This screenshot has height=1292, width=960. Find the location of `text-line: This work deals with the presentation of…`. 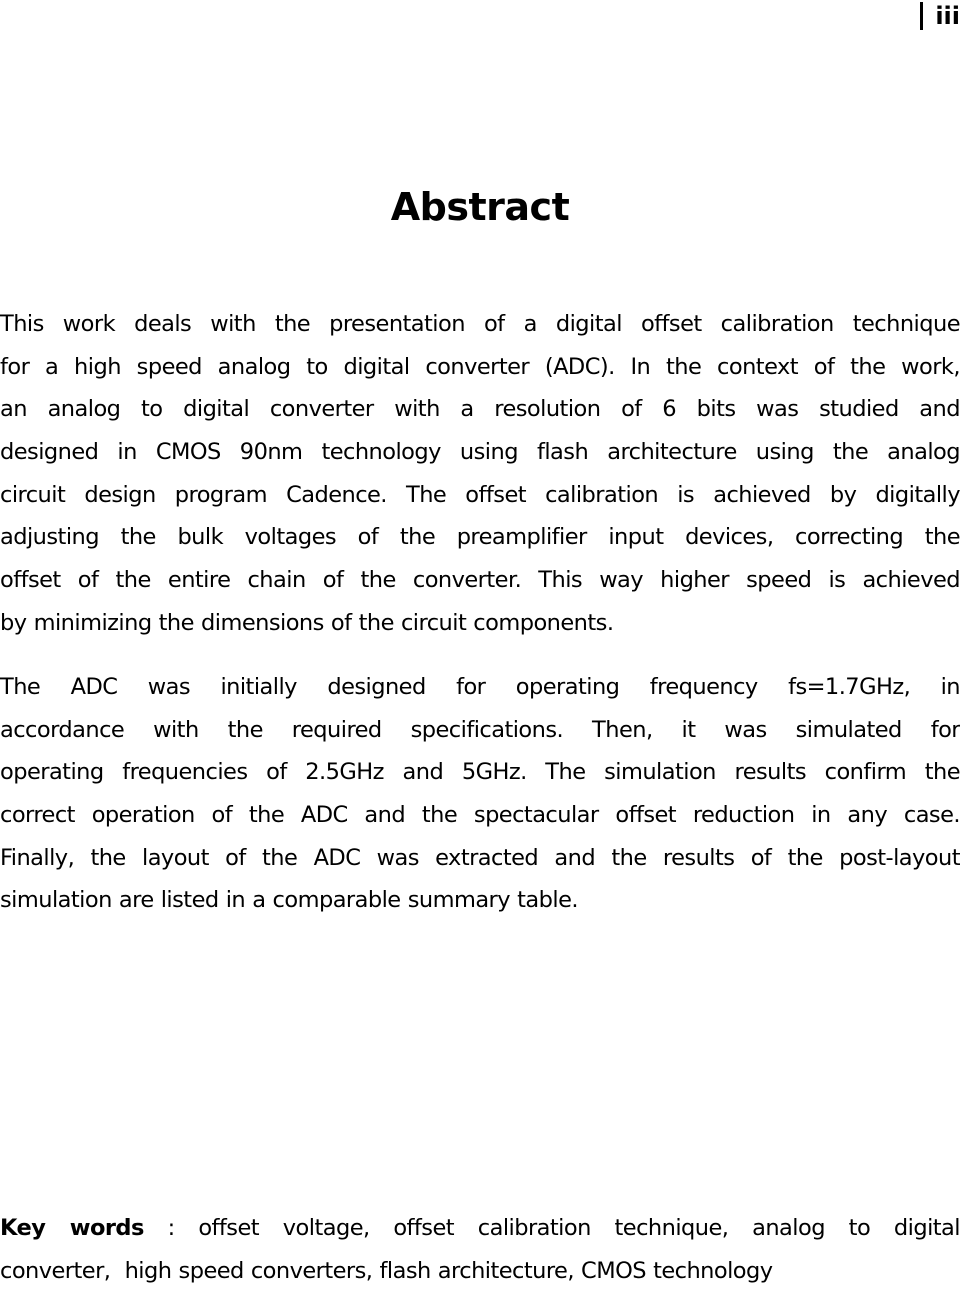

text-line: This work deals with the presentation of… is located at coordinates (480, 324).